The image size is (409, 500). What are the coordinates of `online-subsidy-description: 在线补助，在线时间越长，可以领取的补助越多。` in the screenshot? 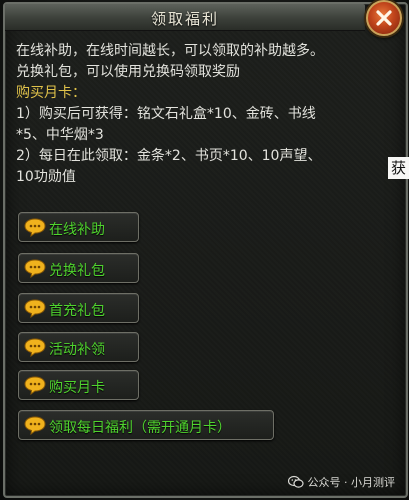 It's located at (170, 51).